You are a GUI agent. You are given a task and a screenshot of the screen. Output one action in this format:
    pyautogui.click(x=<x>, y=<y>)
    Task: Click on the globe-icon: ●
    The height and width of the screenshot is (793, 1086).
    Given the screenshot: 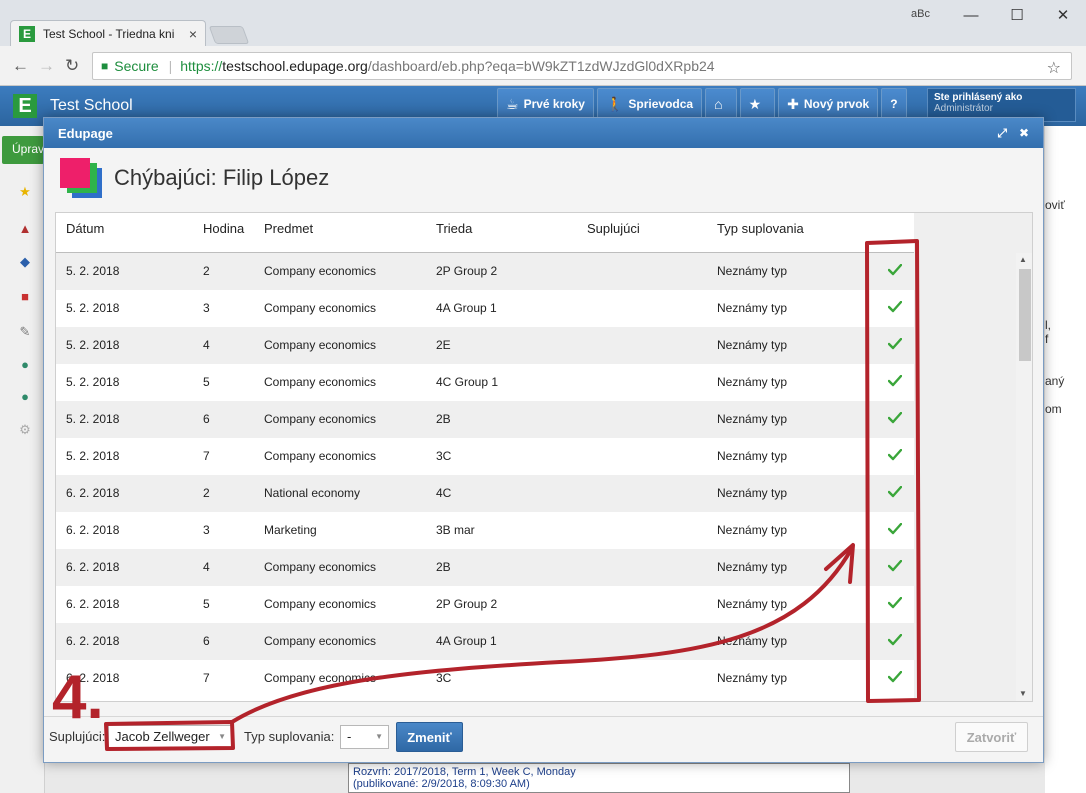 What is the action you would take?
    pyautogui.click(x=25, y=364)
    